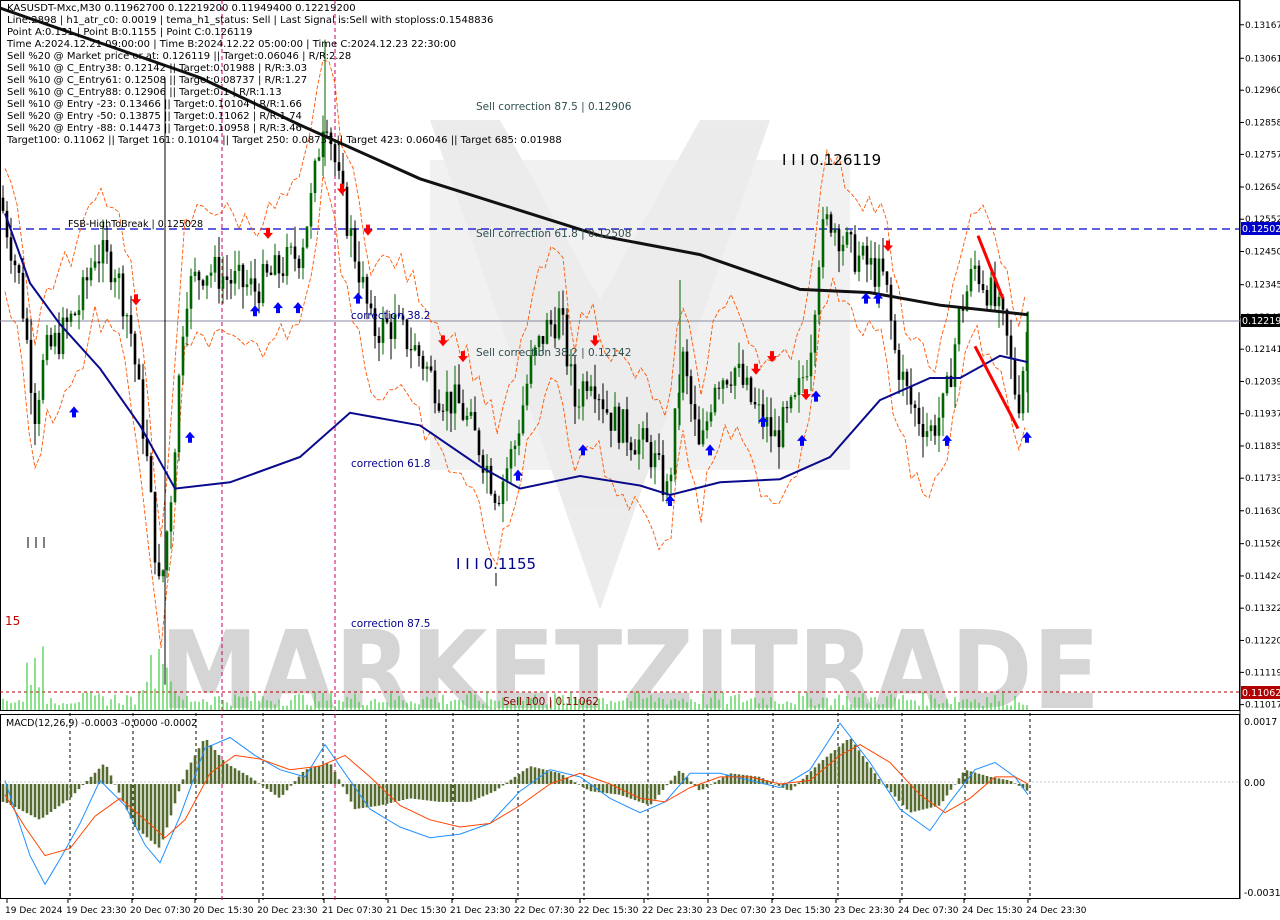 This screenshot has height=920, width=1280. What do you see at coordinates (1262, 706) in the screenshot?
I see `price-tick-label: 0.11017` at bounding box center [1262, 706].